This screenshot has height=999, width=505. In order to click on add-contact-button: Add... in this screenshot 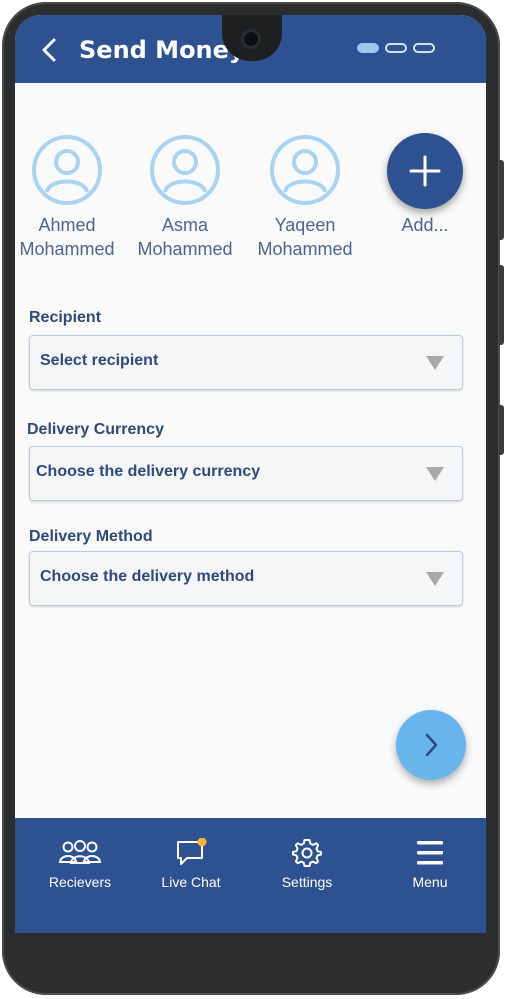, I will do `click(425, 185)`.